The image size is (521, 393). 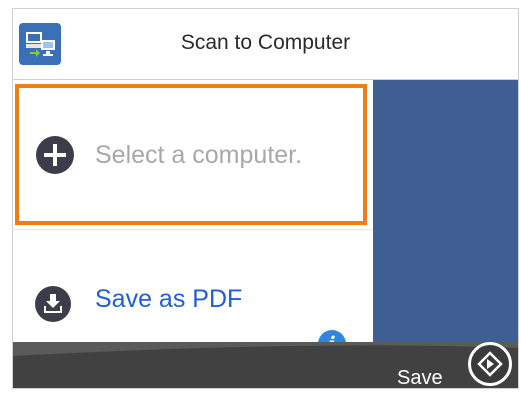 What do you see at coordinates (420, 378) in the screenshot?
I see `save-label: Save` at bounding box center [420, 378].